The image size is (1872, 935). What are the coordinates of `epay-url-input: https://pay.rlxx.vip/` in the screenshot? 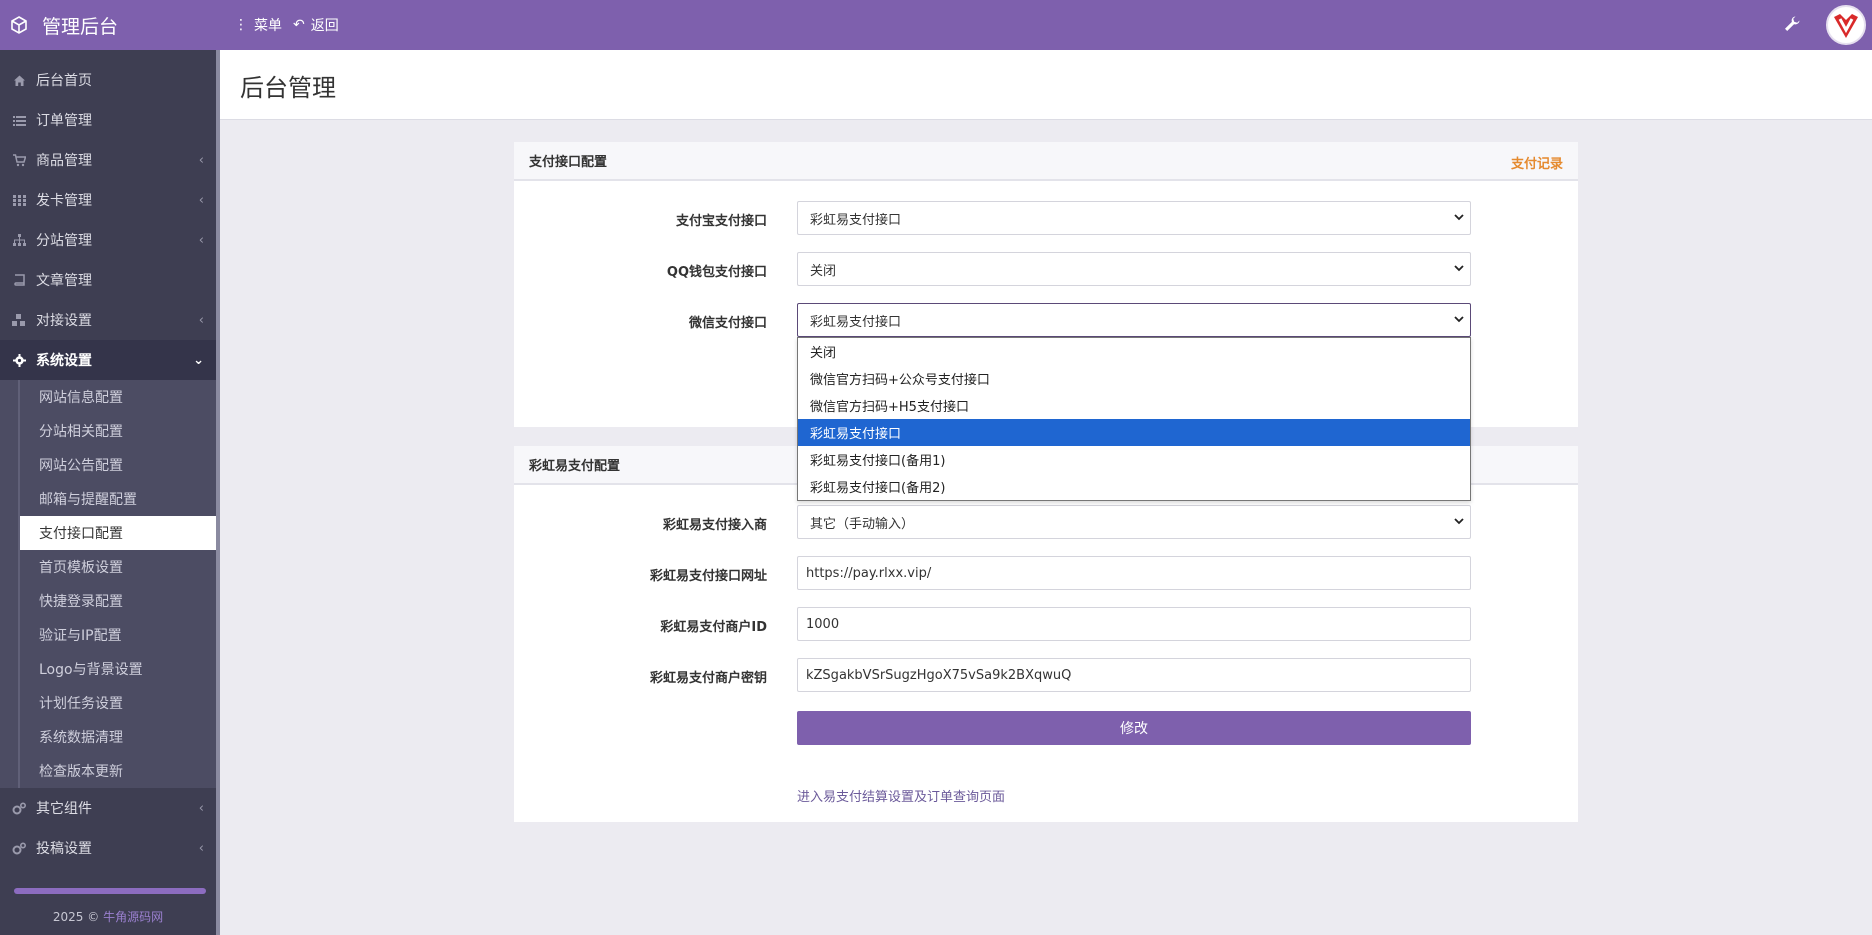 It's located at (1134, 573).